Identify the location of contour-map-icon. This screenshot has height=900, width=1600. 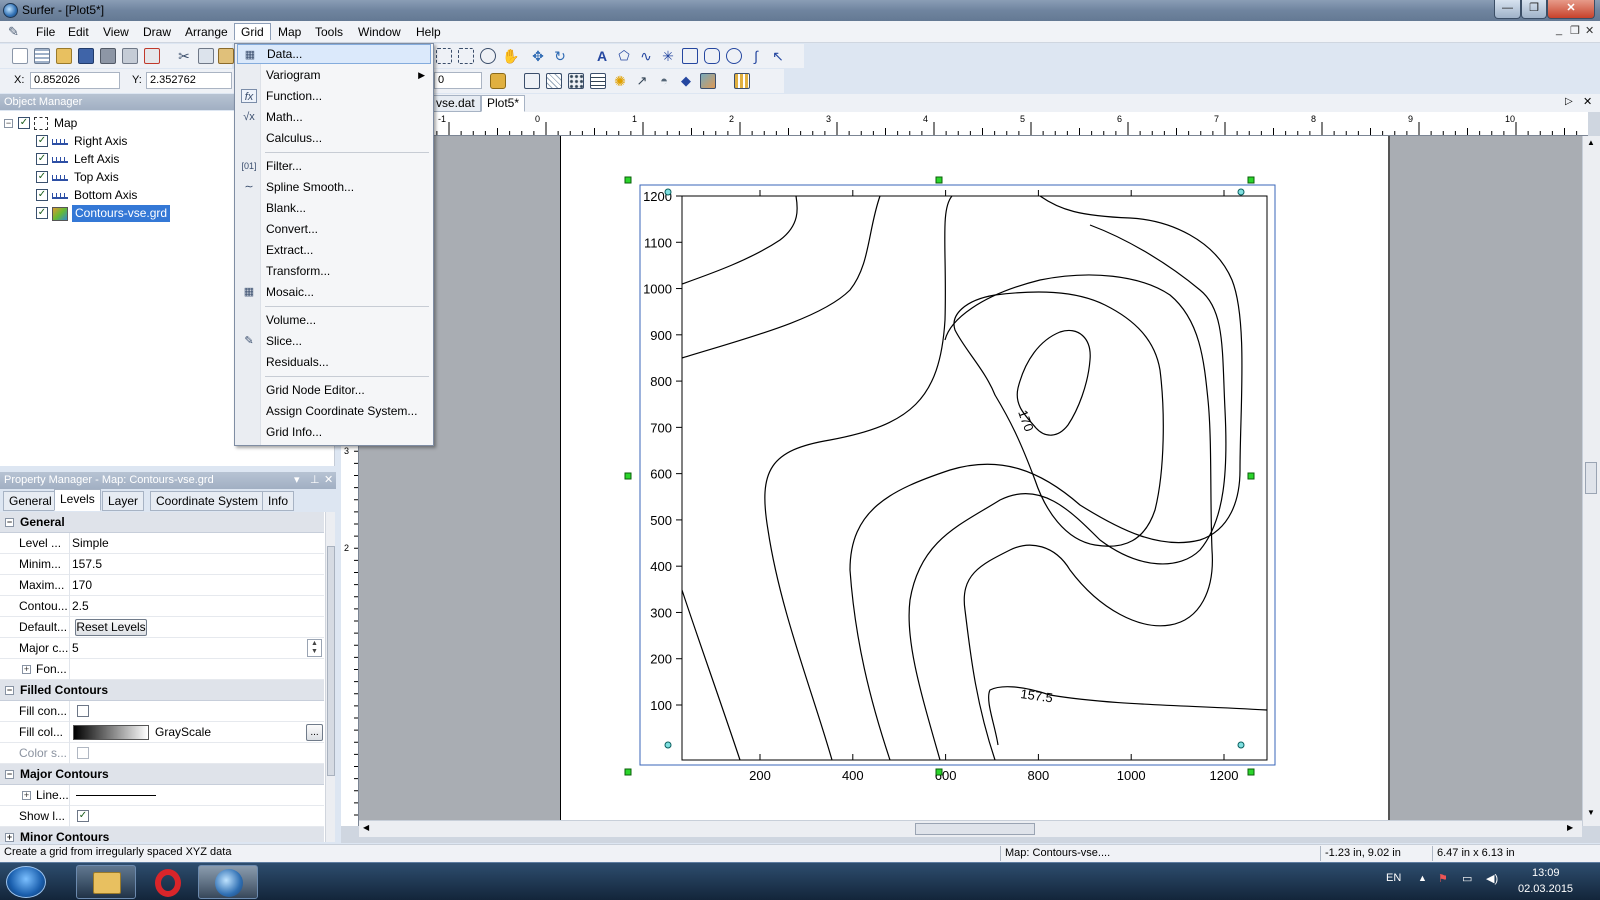
(554, 81).